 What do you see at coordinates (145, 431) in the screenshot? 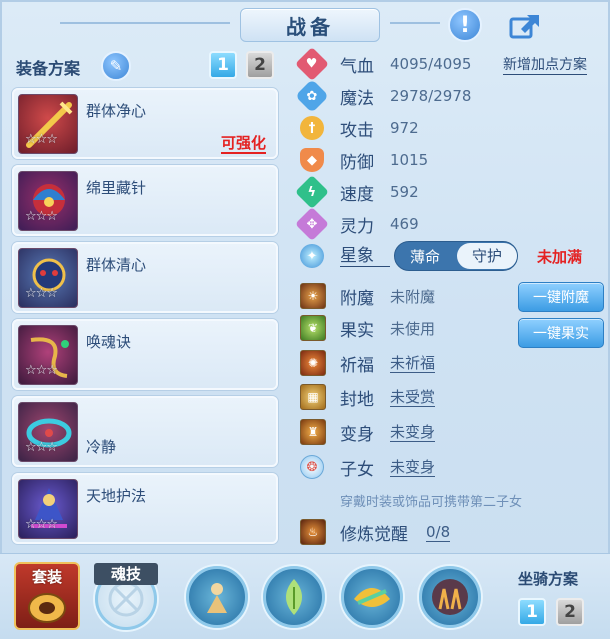
I see `skill-card-5: ☆☆☆ 冷静` at bounding box center [145, 431].